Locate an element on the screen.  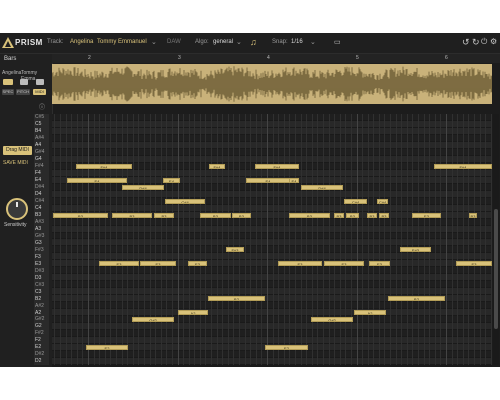
snap-value: 1/16 is located at coordinates (297, 42).